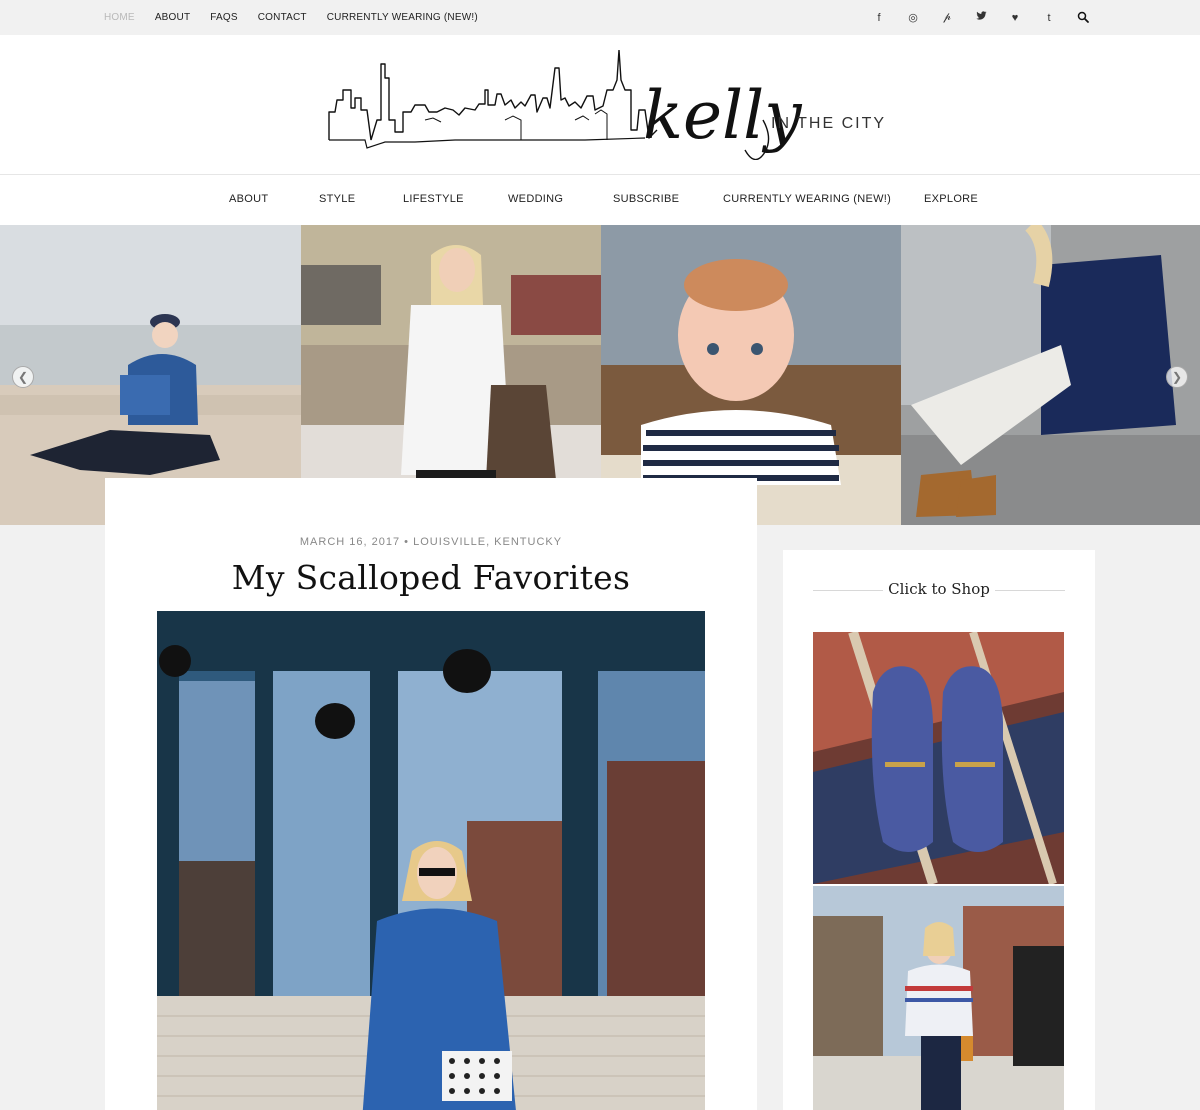  Describe the element at coordinates (1177, 377) in the screenshot. I see `chevron-right-icon: ❯` at that location.